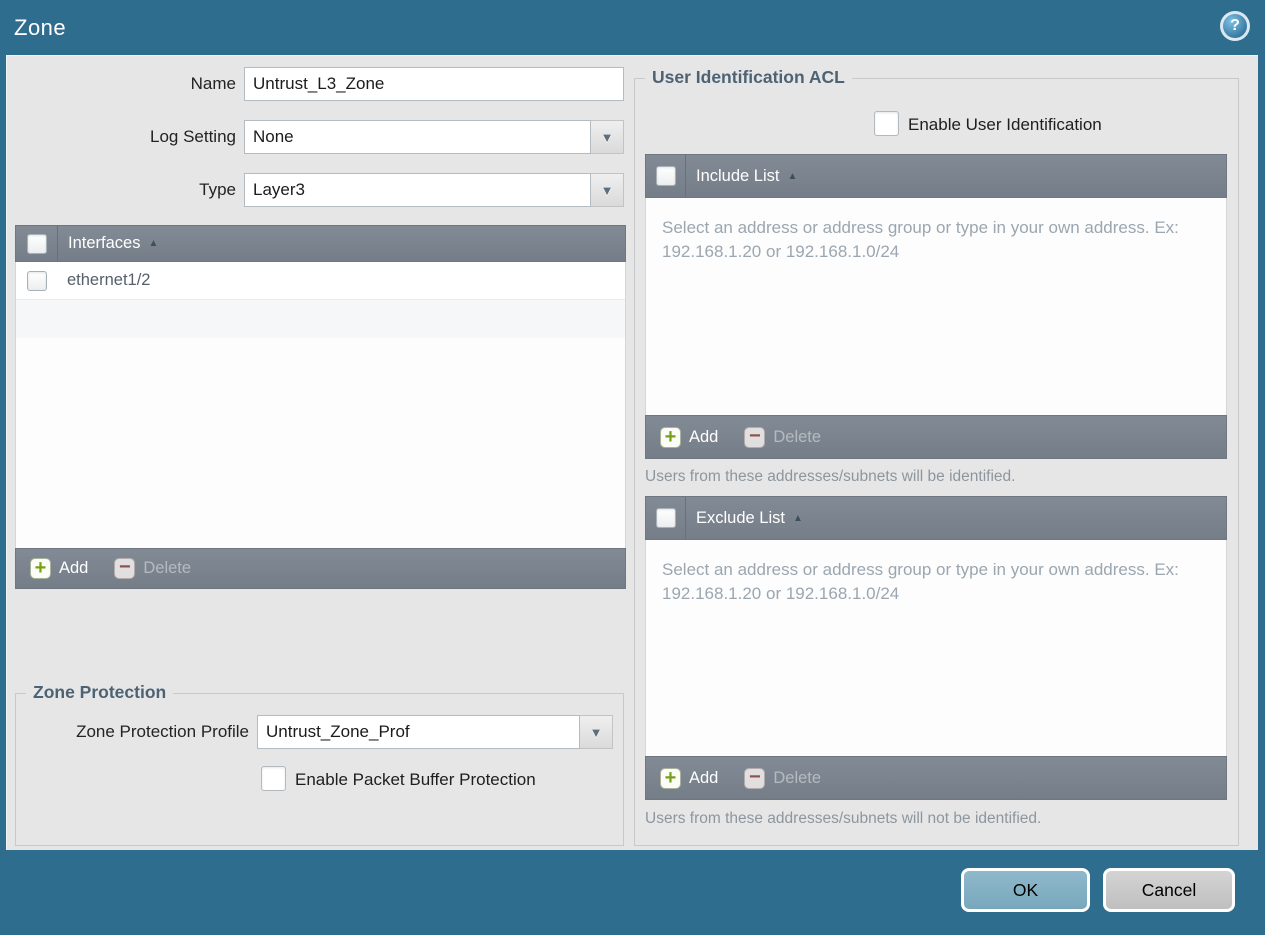  Describe the element at coordinates (1169, 890) in the screenshot. I see `cancel-button: Cancel` at that location.